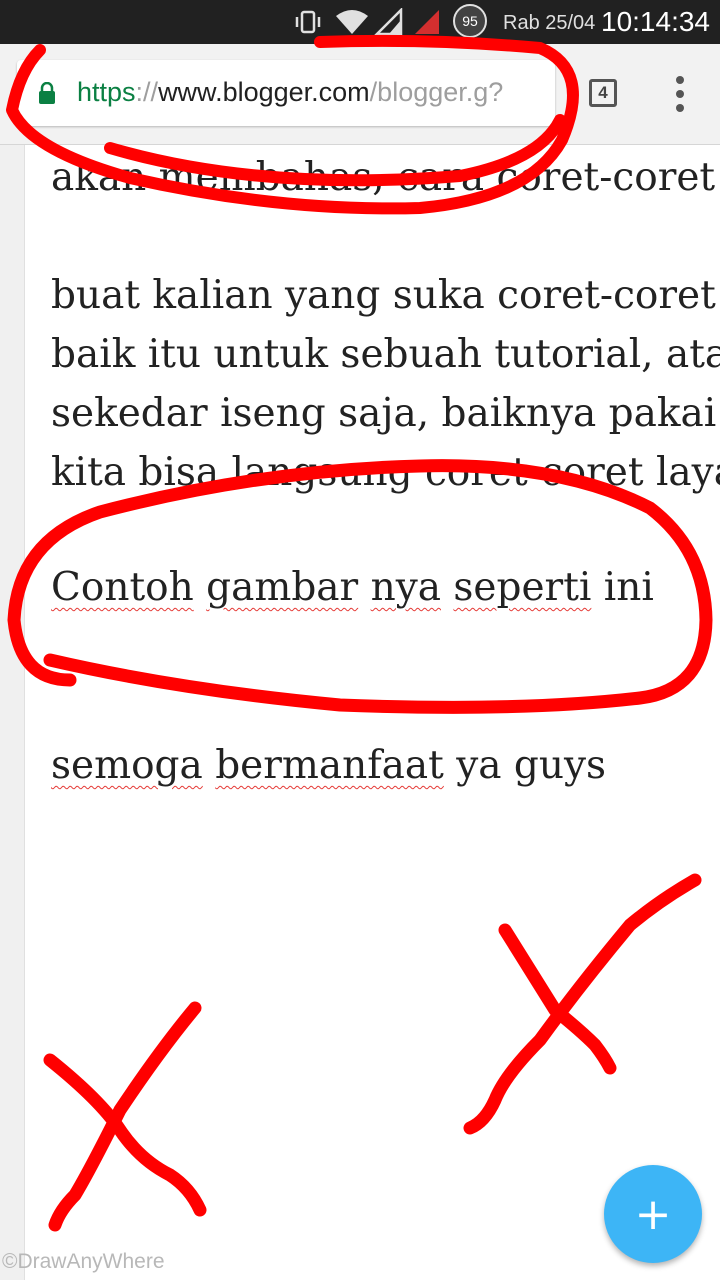  What do you see at coordinates (470, 21) in the screenshot?
I see `battery-indicator: 95` at bounding box center [470, 21].